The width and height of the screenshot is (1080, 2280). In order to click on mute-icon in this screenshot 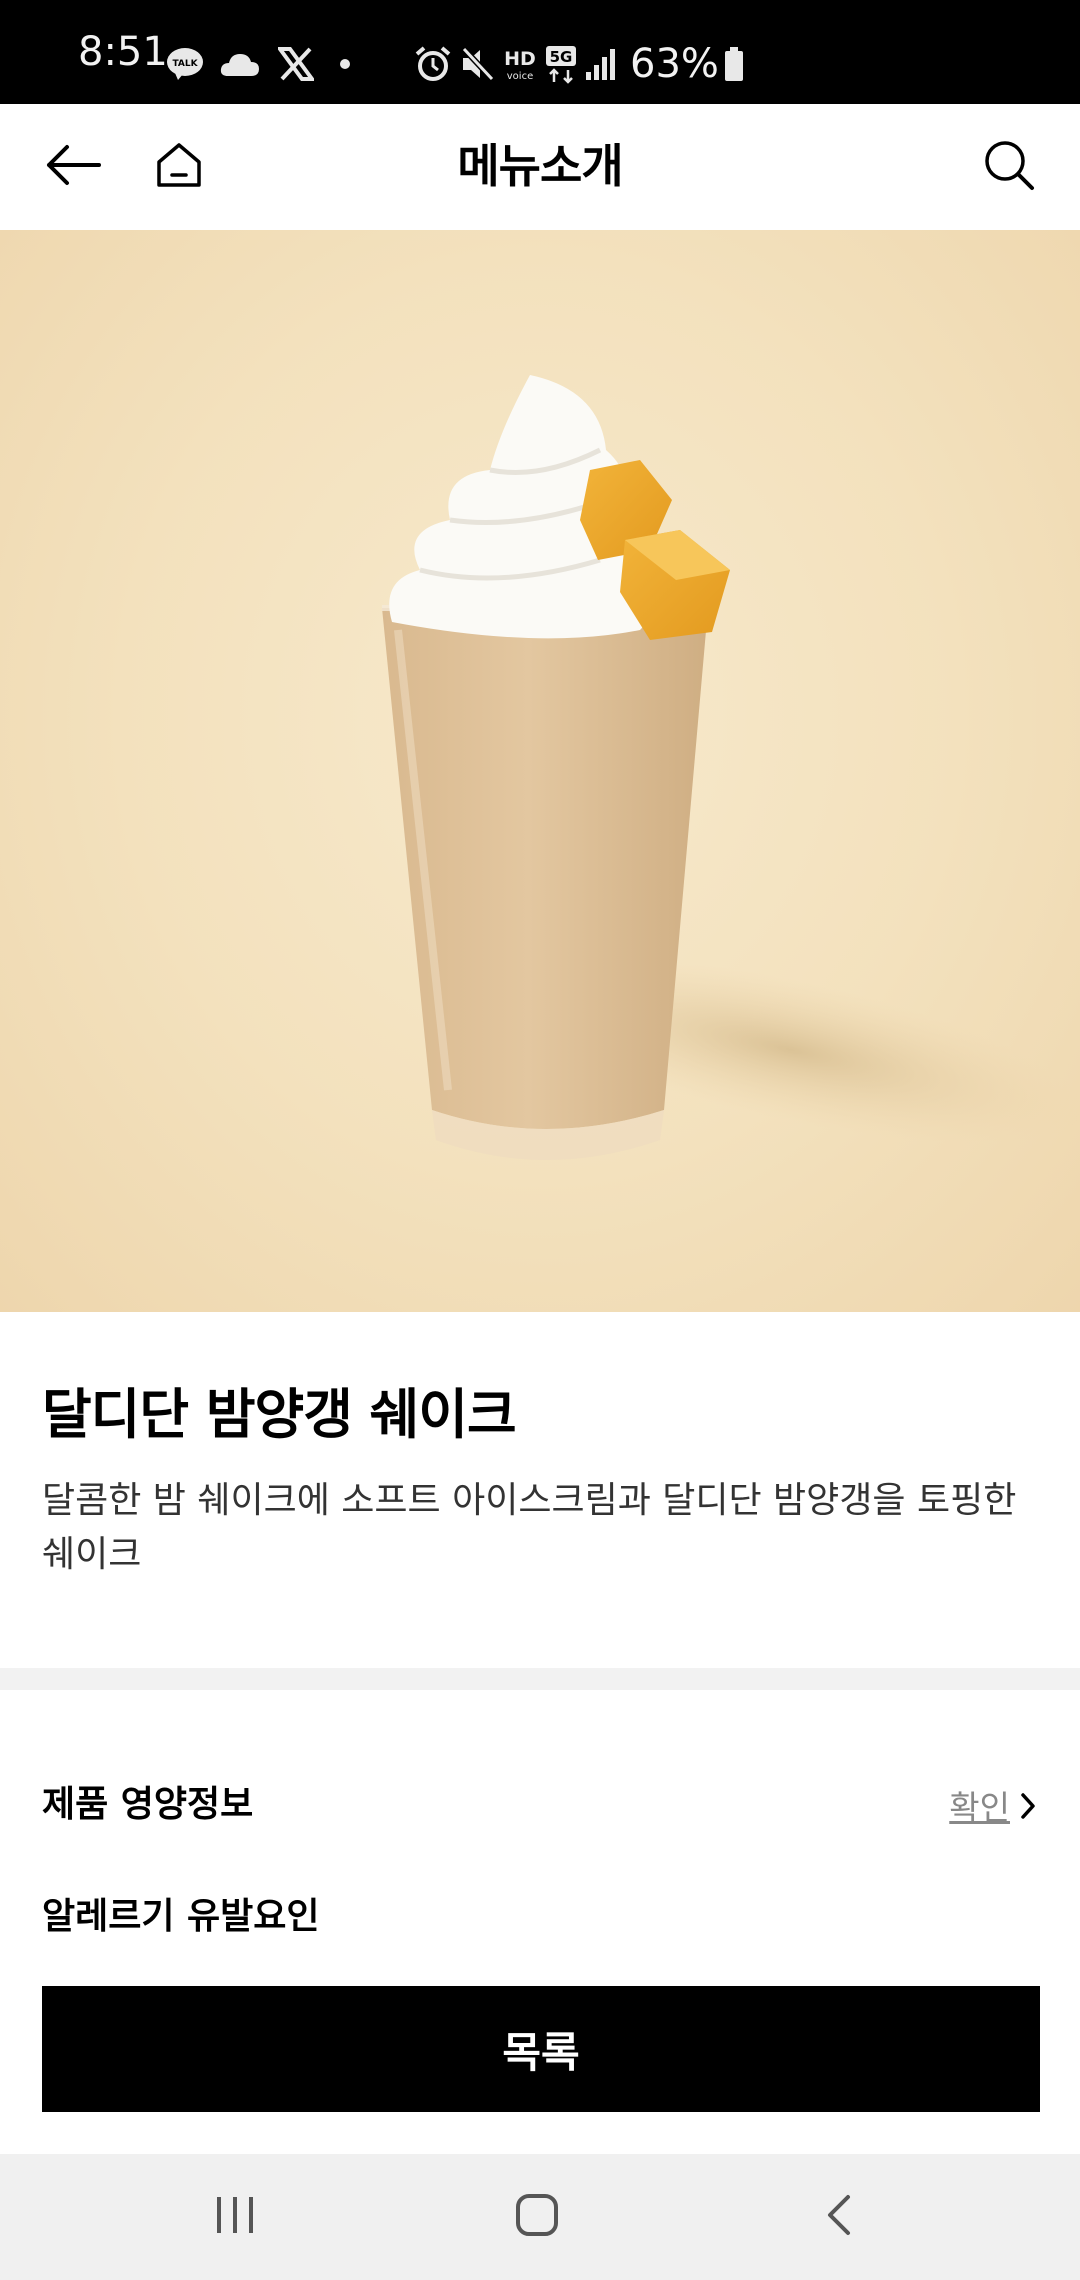, I will do `click(478, 64)`.